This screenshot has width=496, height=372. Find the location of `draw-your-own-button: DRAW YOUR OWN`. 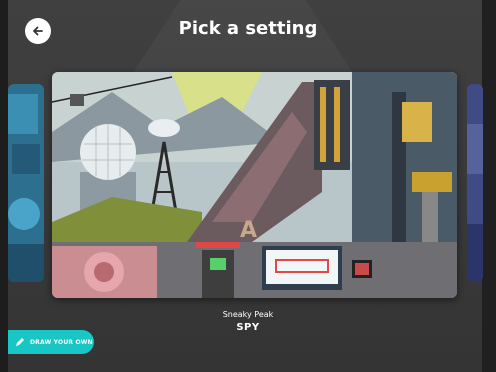

draw-your-own-button: DRAW YOUR OWN is located at coordinates (51, 342).